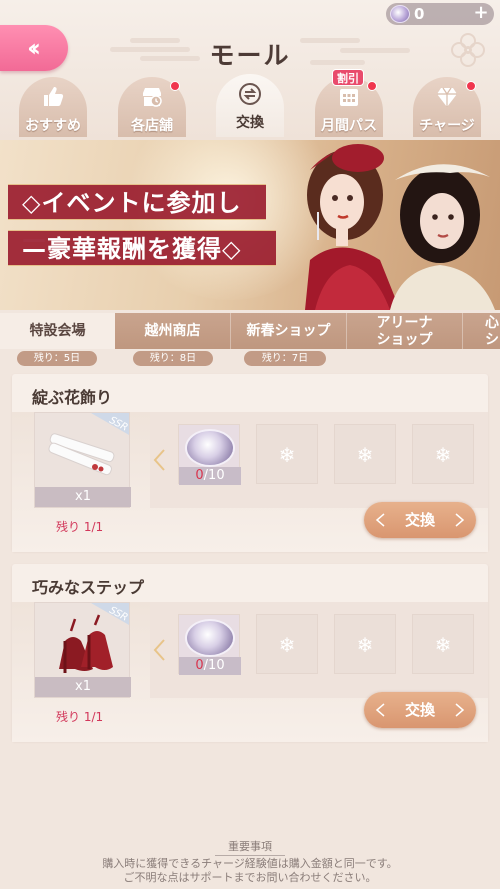  Describe the element at coordinates (152, 97) in the screenshot. I see `shop-clock-icon` at that location.